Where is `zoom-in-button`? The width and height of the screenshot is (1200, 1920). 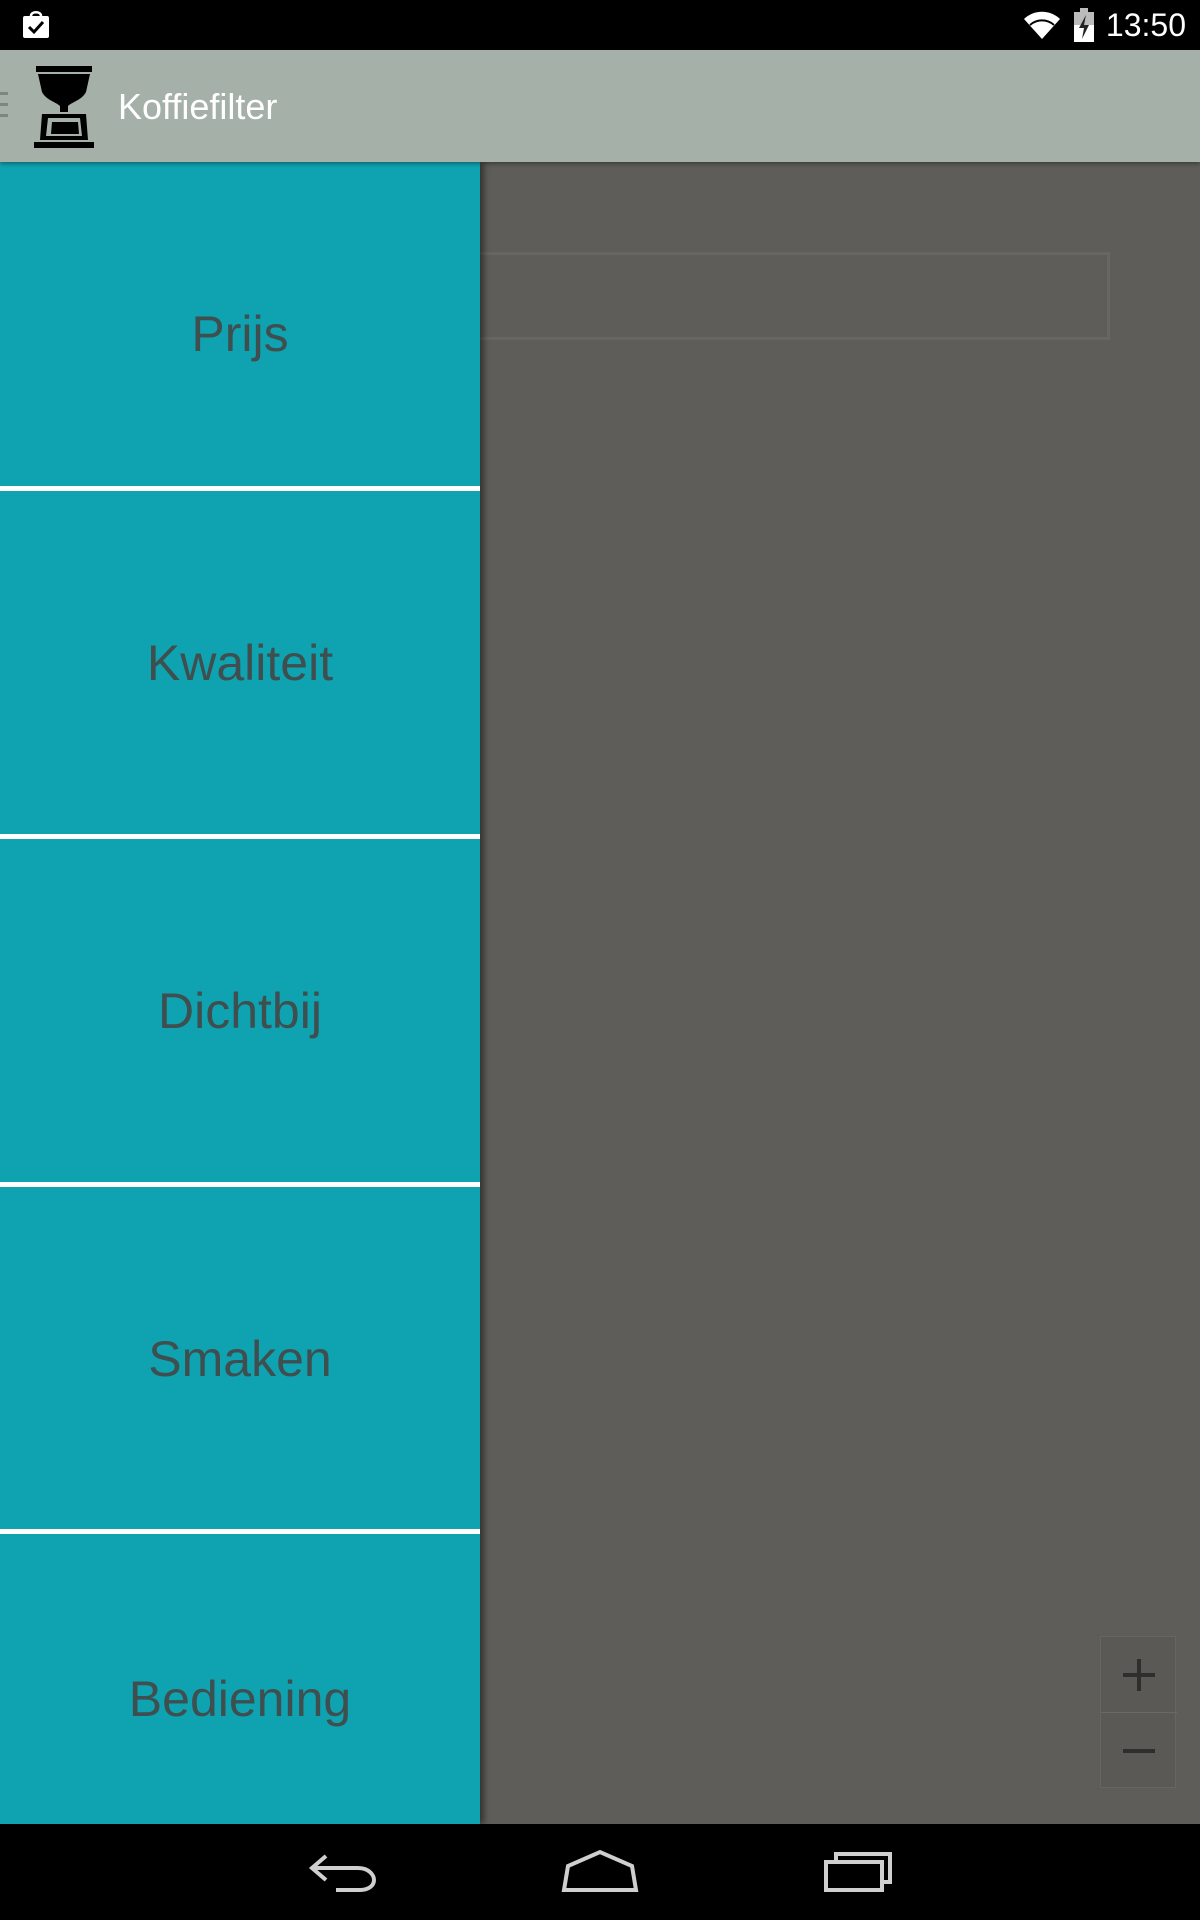 zoom-in-button is located at coordinates (1139, 1674).